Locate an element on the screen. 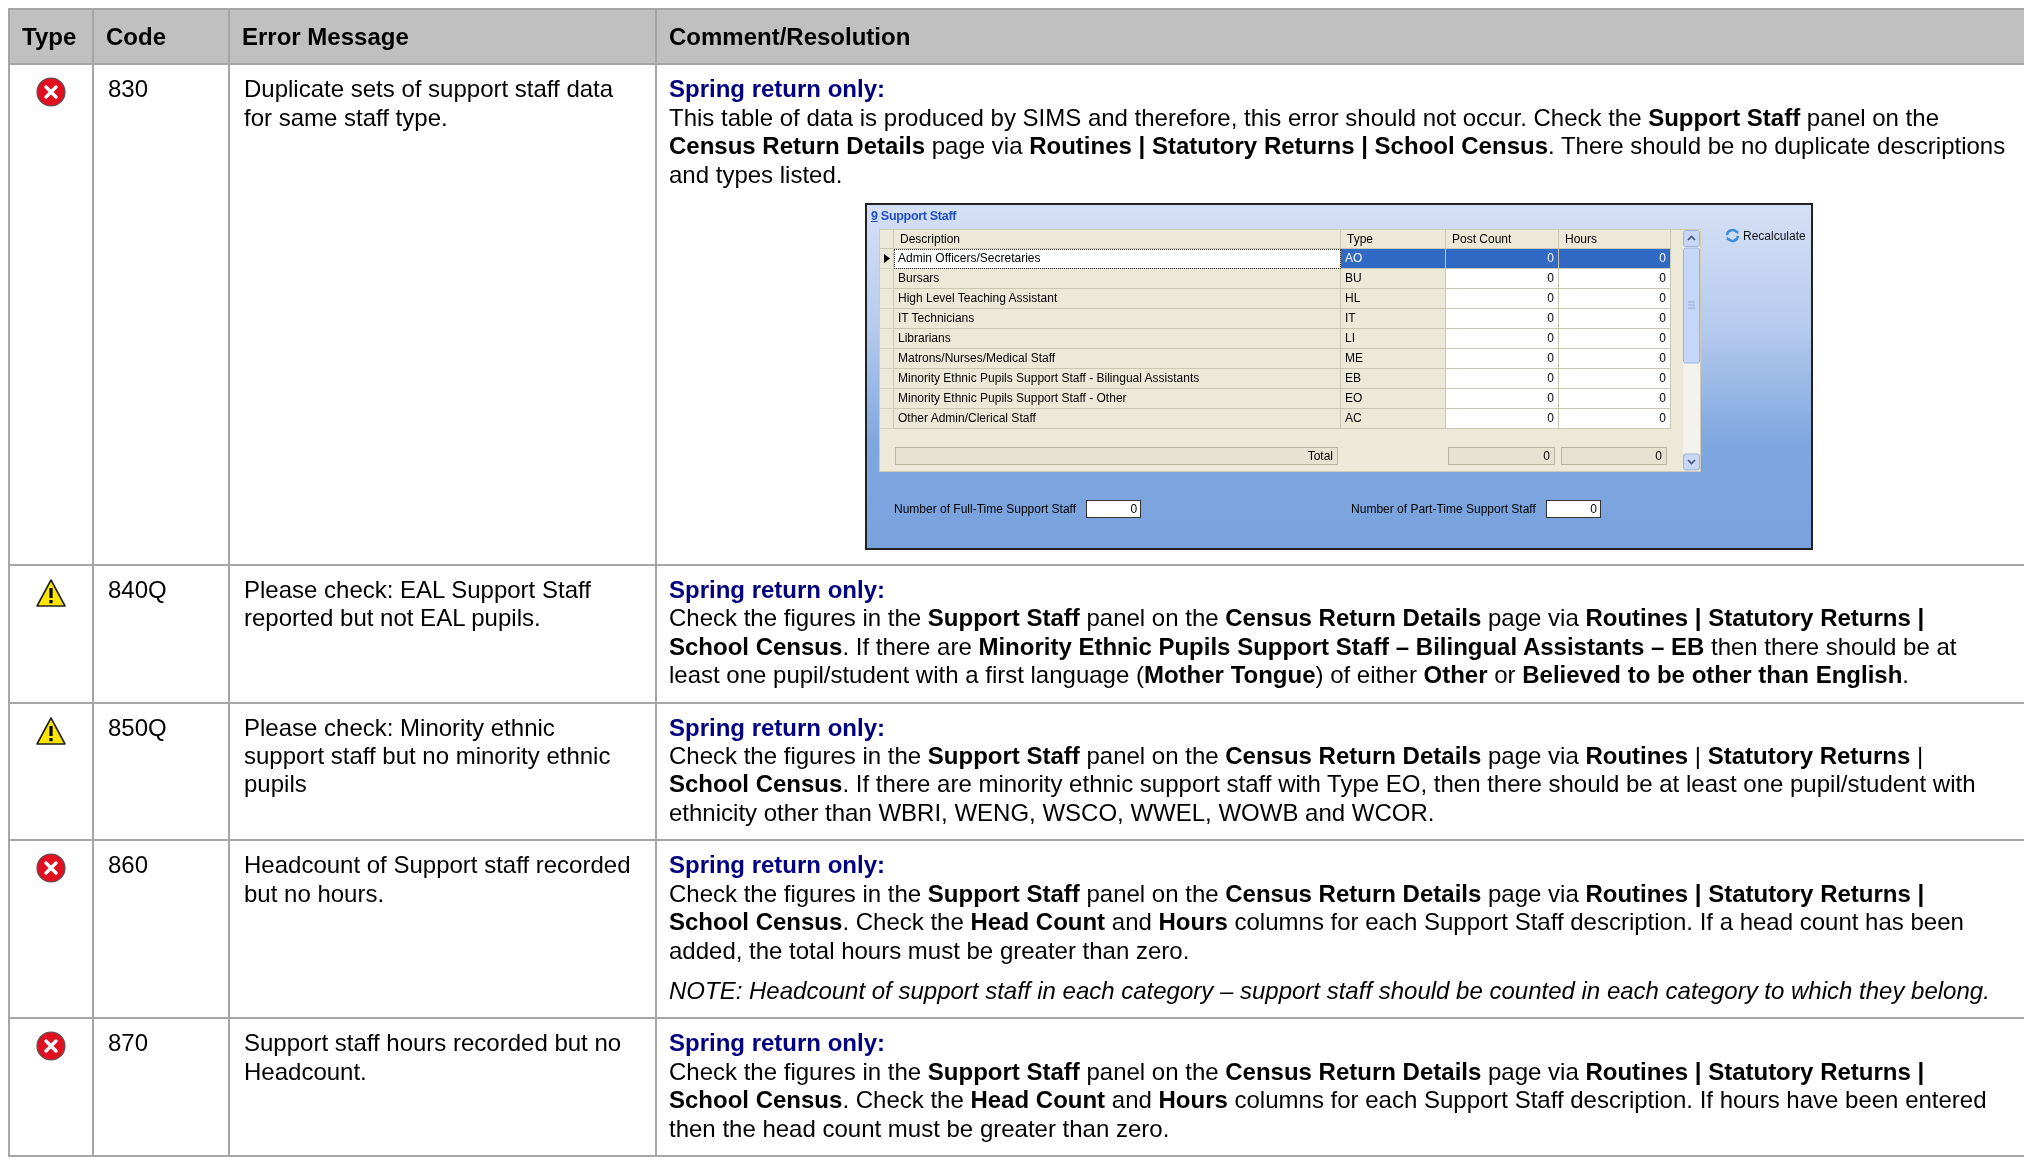  grid-cell: LI is located at coordinates (1393, 339).